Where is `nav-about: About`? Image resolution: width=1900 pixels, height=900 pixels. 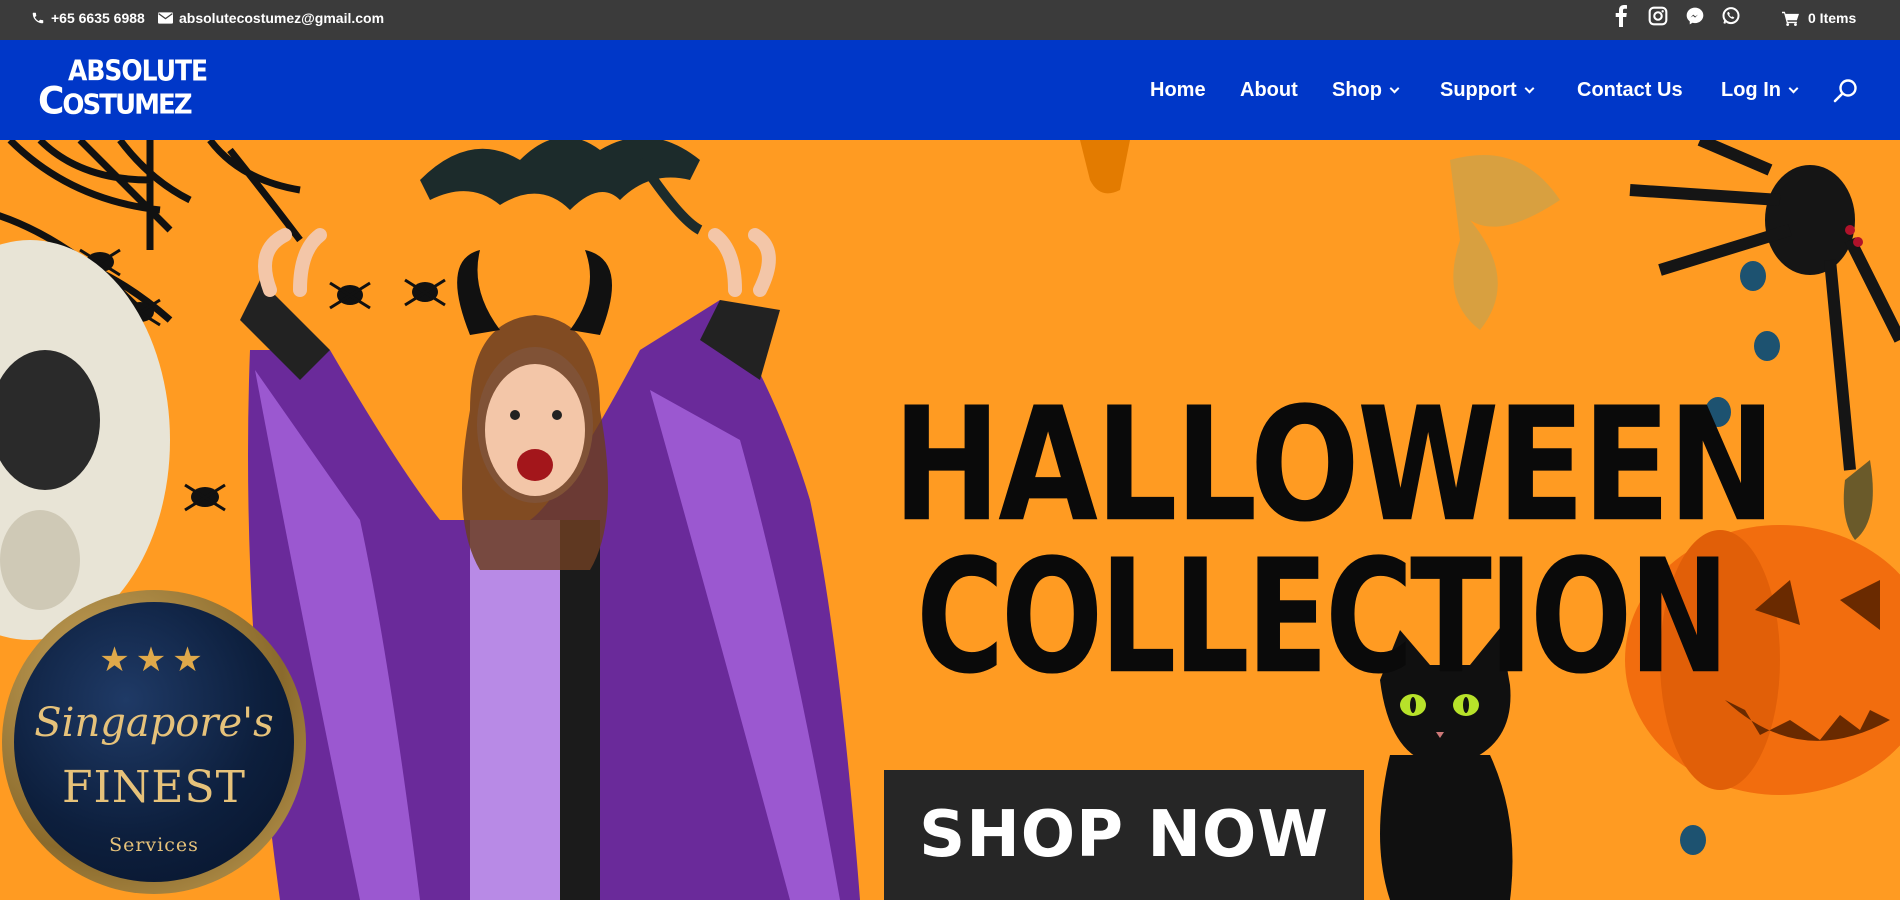 nav-about: About is located at coordinates (1269, 90).